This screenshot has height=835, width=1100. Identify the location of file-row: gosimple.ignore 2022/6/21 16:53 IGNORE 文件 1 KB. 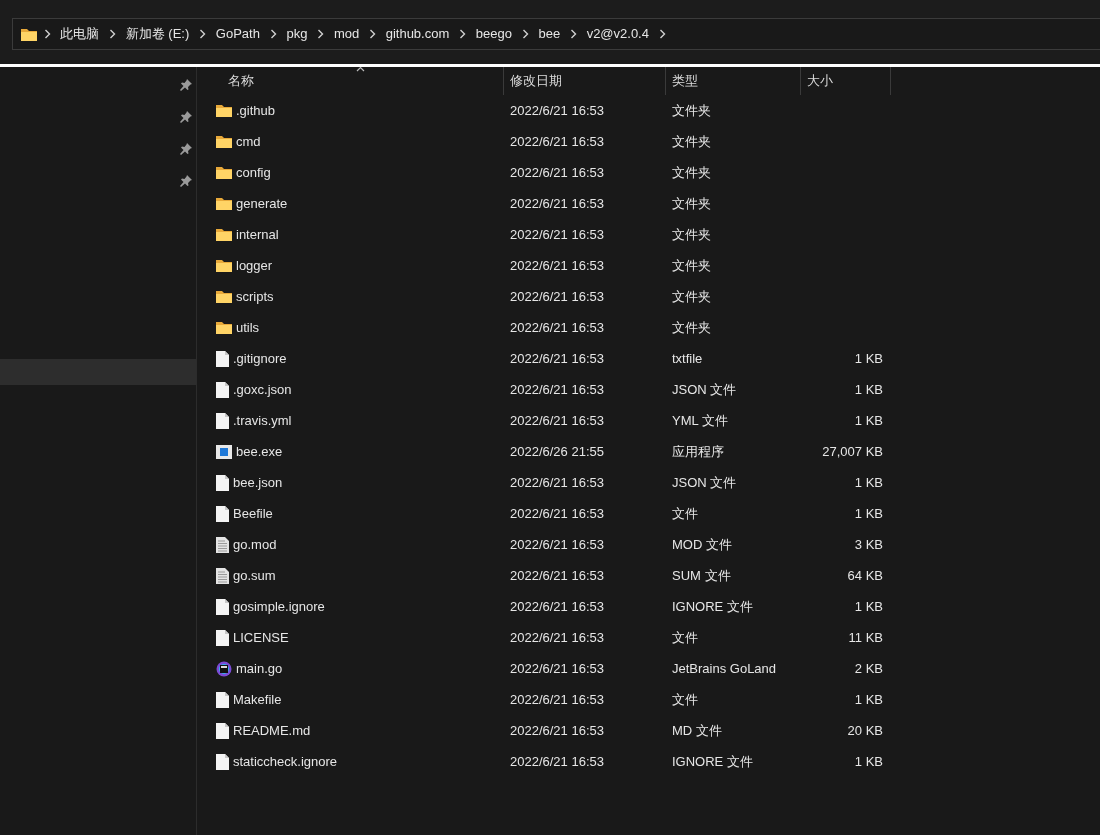
(648, 606).